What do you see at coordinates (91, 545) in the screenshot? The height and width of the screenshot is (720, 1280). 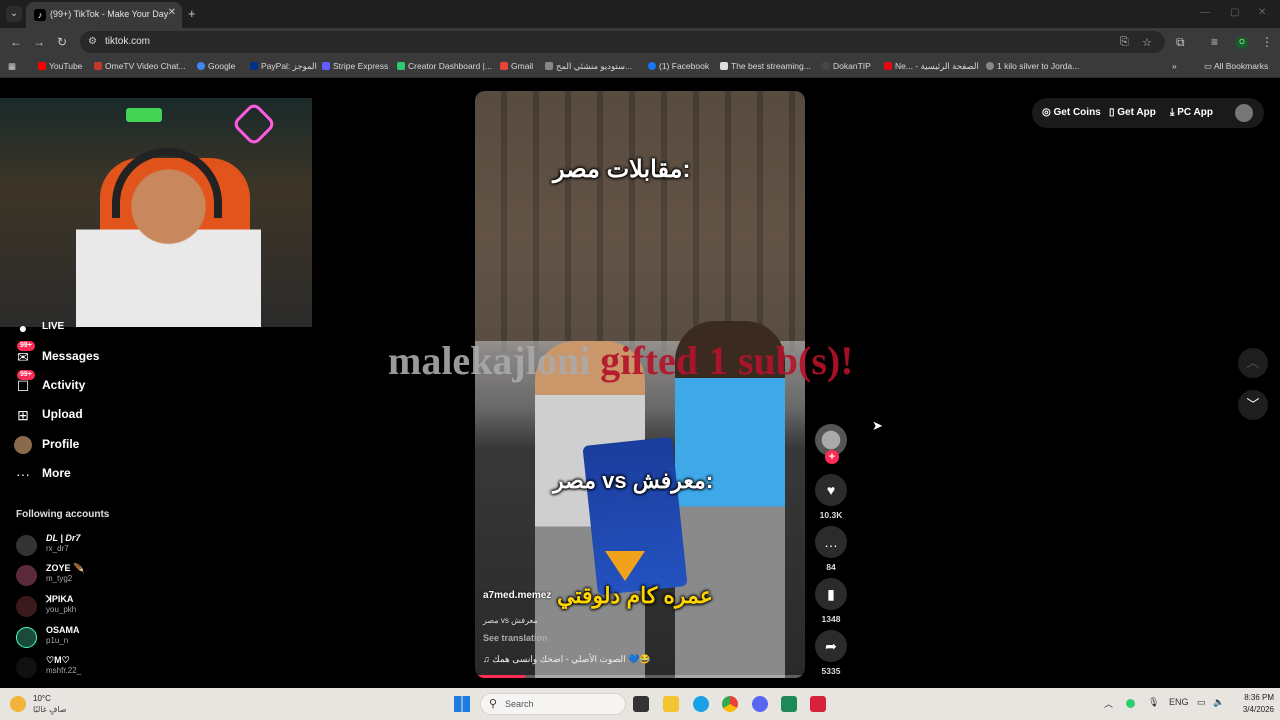 I see `following-account: DL | Dr7 rx_dr7` at bounding box center [91, 545].